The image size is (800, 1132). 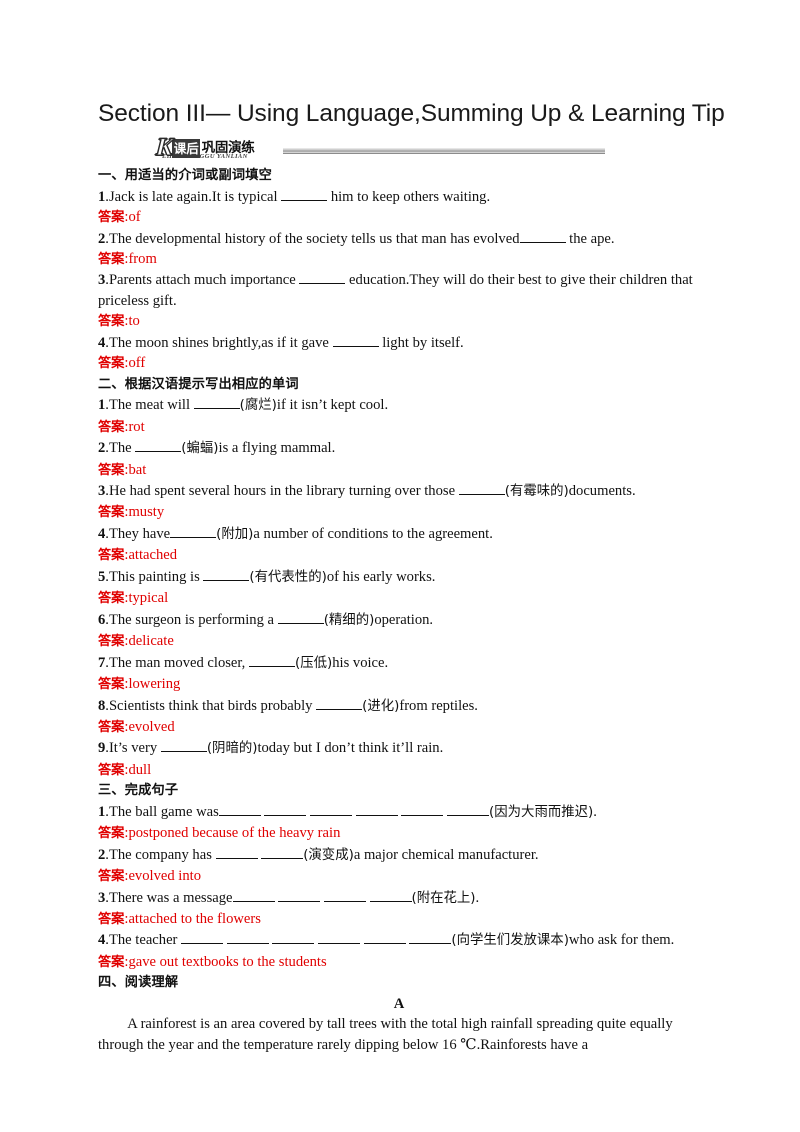 I want to click on question-text: if it isn’t kept cool., so click(x=332, y=405).